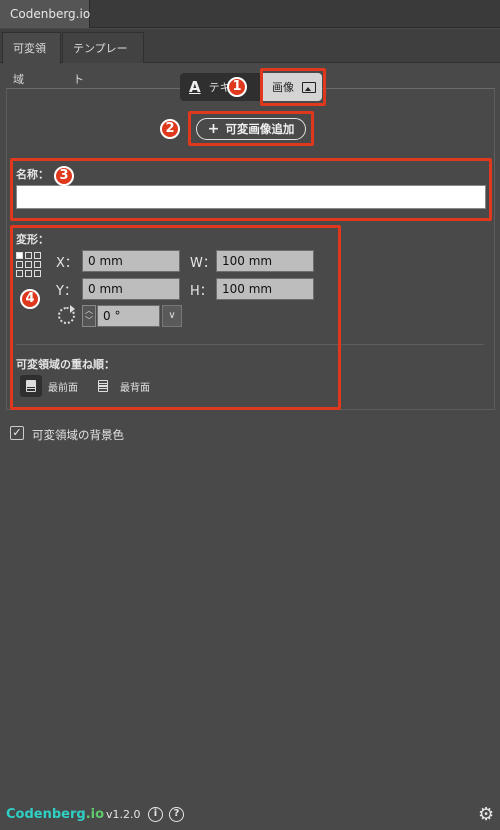 This screenshot has height=830, width=500. What do you see at coordinates (123, 814) in the screenshot?
I see `version-label: v1.2.0` at bounding box center [123, 814].